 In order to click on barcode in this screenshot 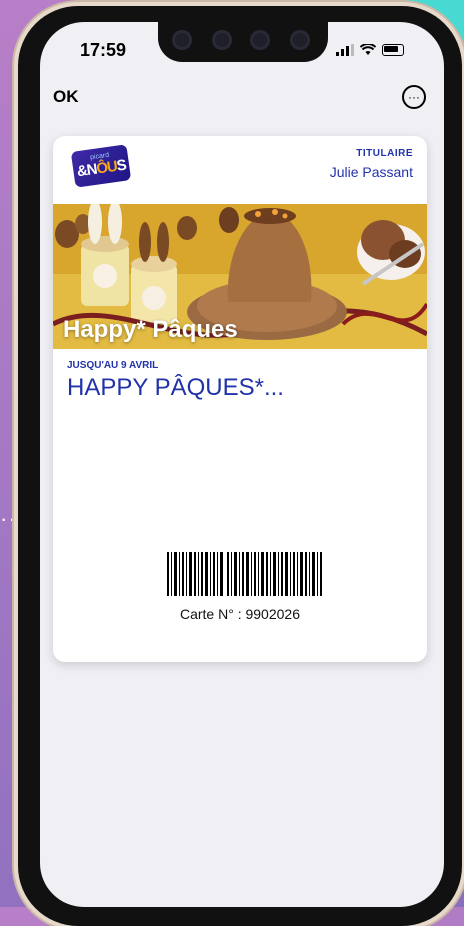, I will do `click(244, 574)`.